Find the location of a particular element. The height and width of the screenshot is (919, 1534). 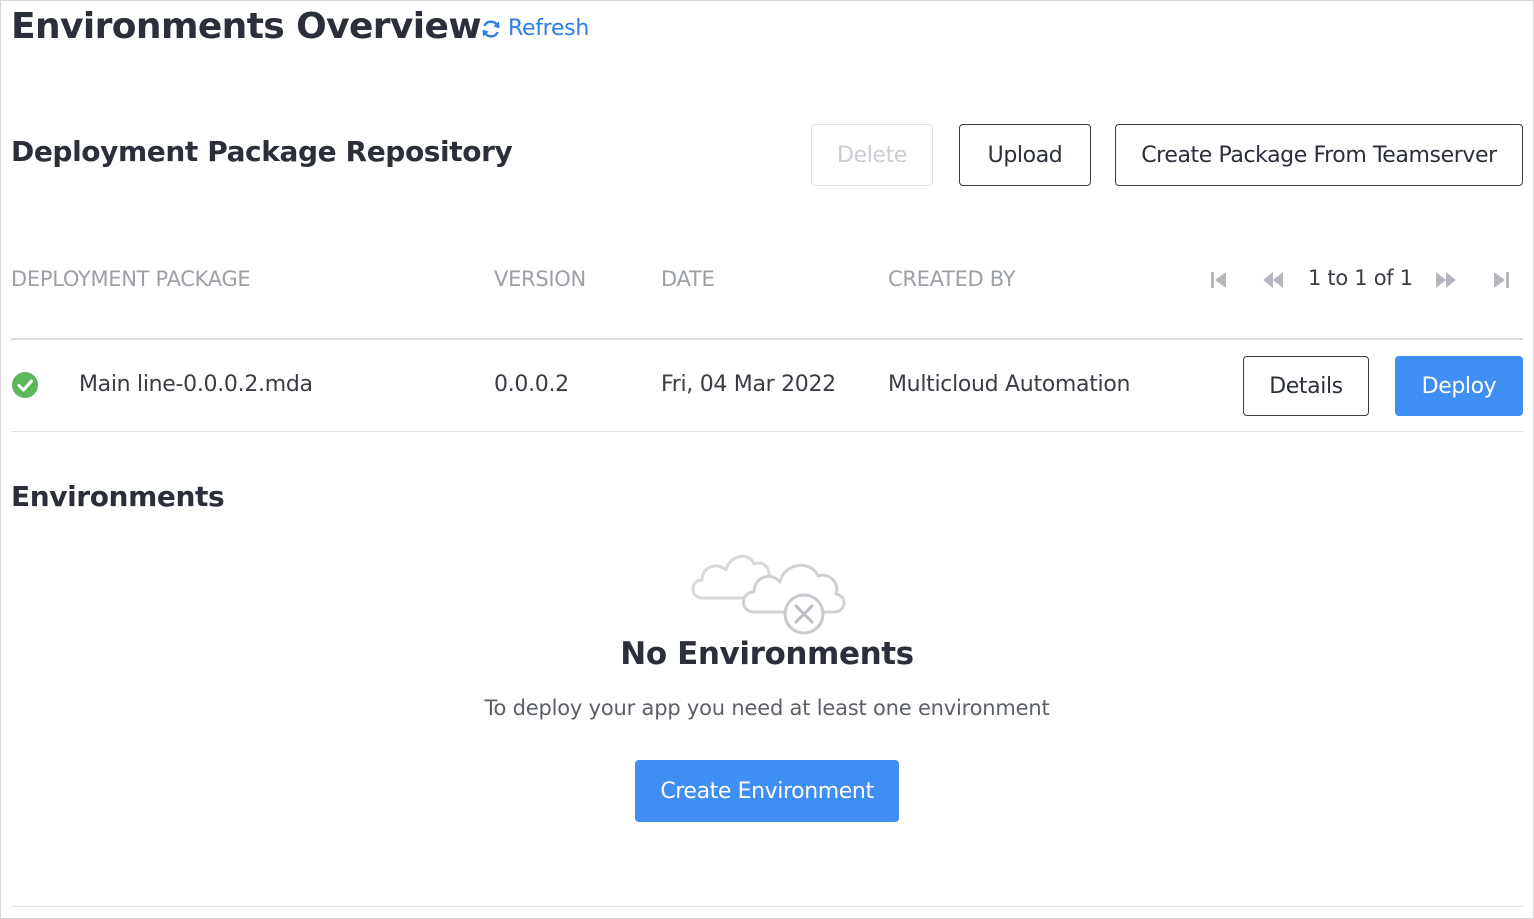

empty-state-title: No Environments is located at coordinates (767, 654).